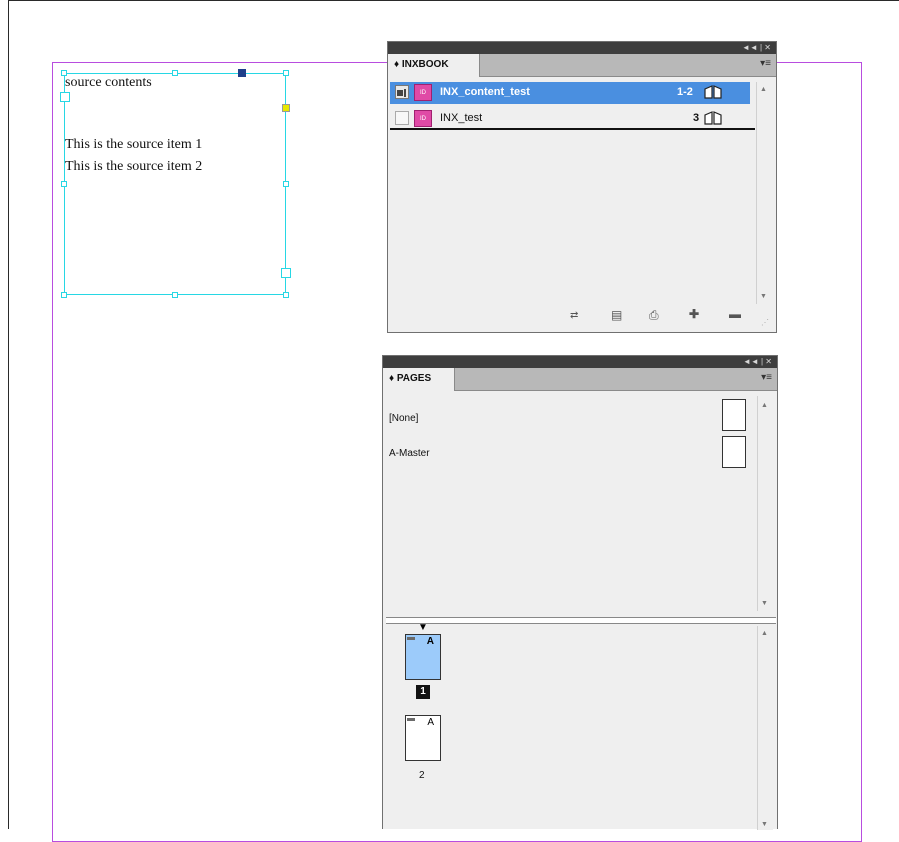 Image resolution: width=899 pixels, height=842 pixels. Describe the element at coordinates (422, 775) in the screenshot. I see `page-2-number: 2` at that location.